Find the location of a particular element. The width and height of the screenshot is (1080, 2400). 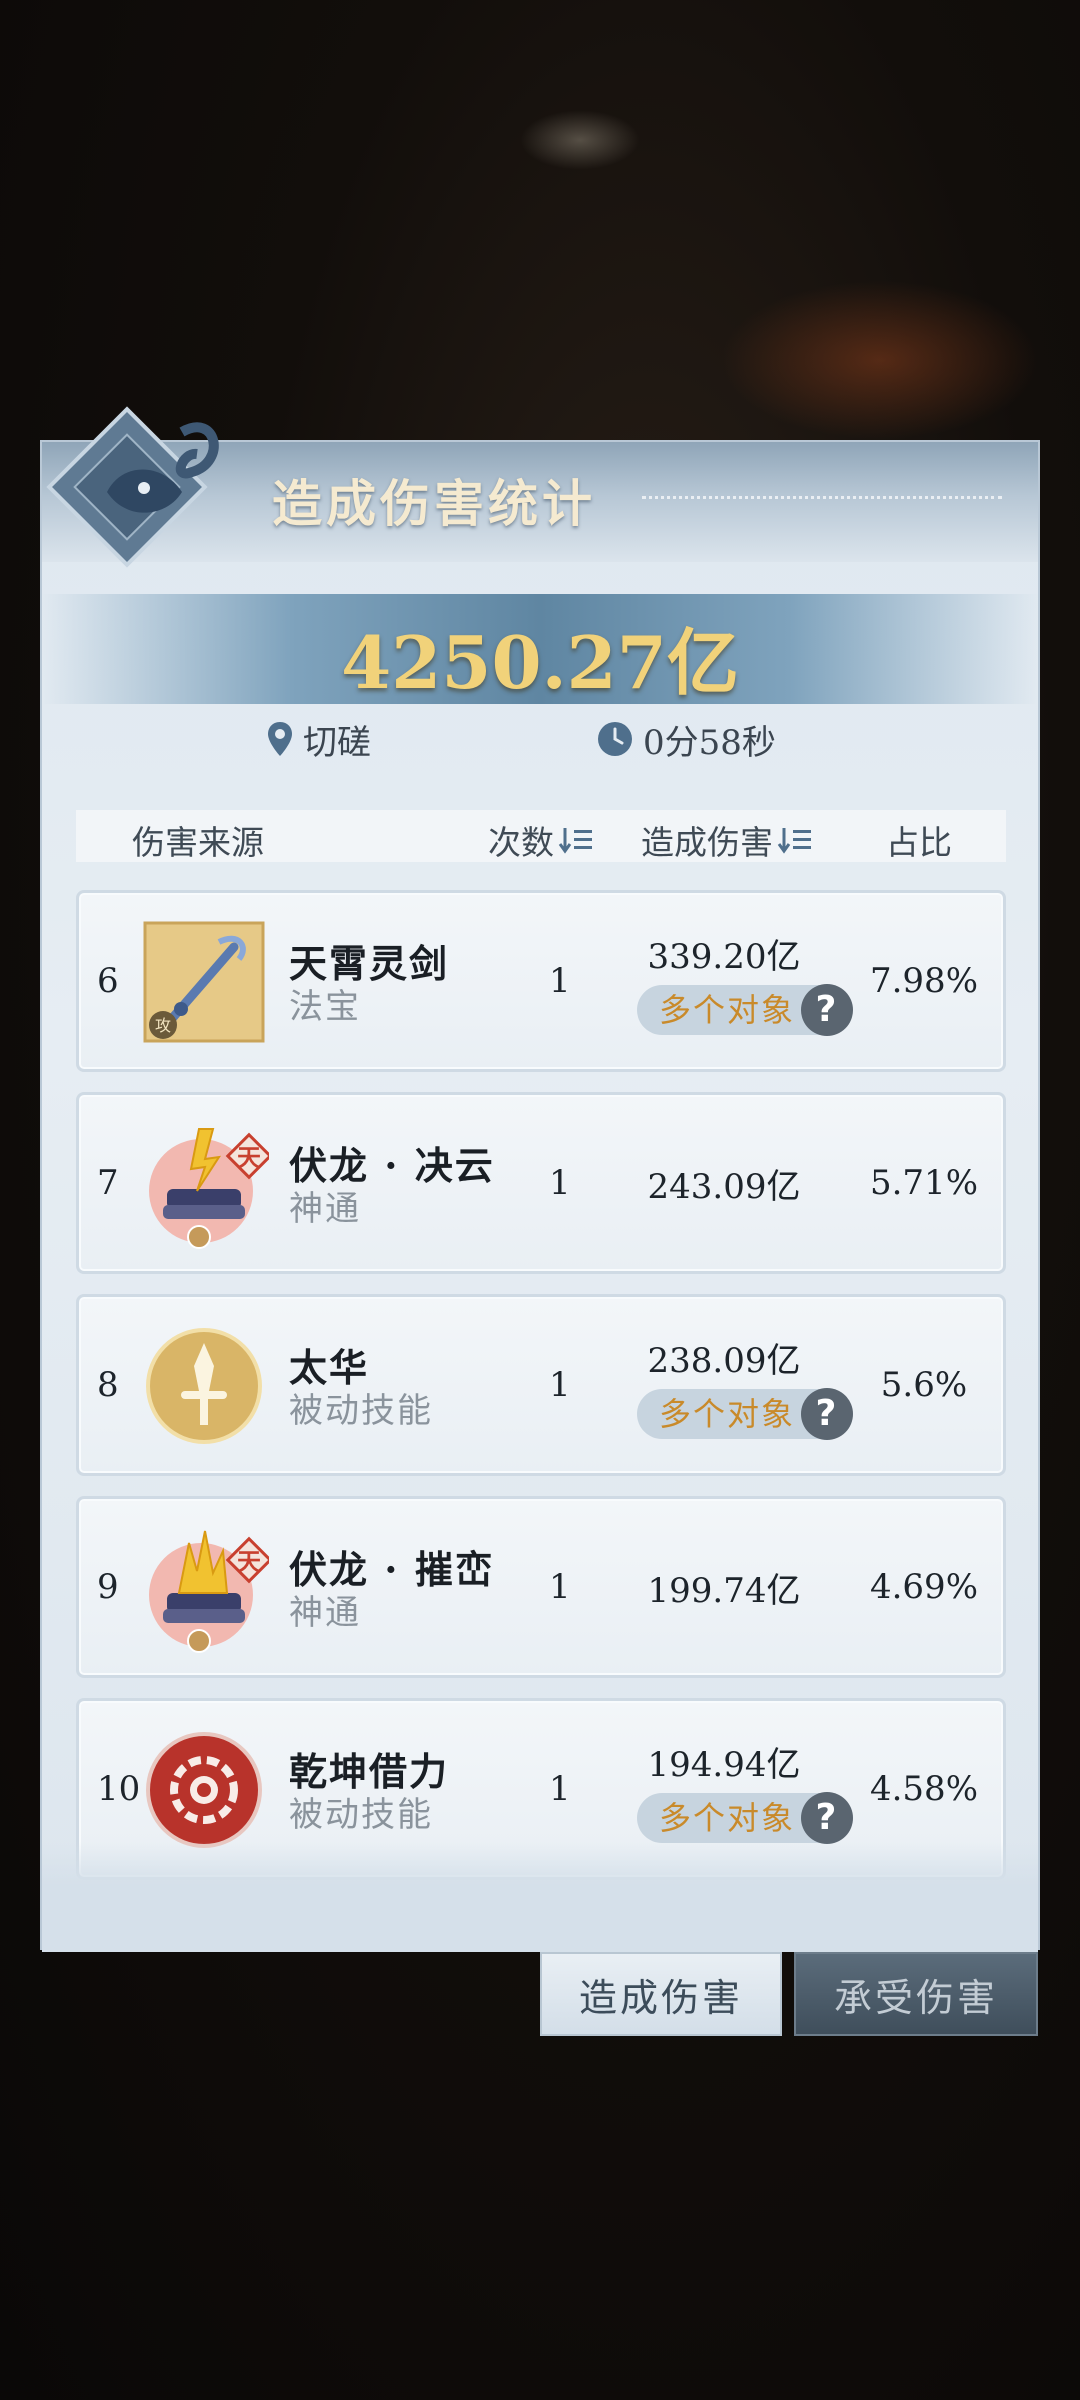

header-count-sort: 次数 is located at coordinates (541, 840).